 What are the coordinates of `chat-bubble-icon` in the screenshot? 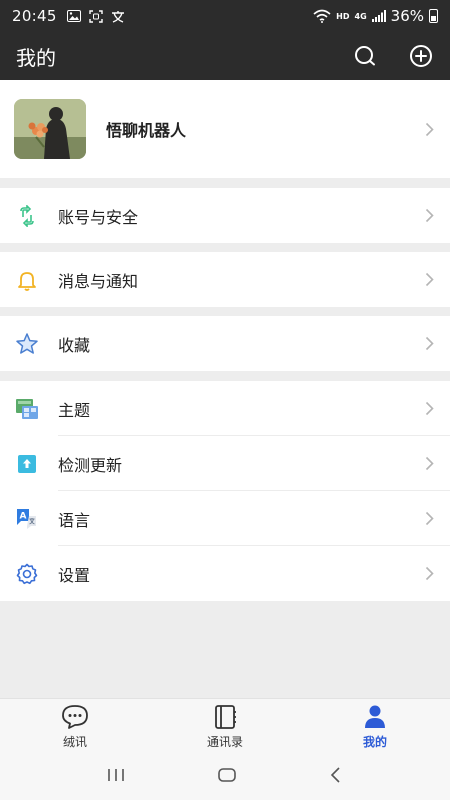 It's located at (75, 716).